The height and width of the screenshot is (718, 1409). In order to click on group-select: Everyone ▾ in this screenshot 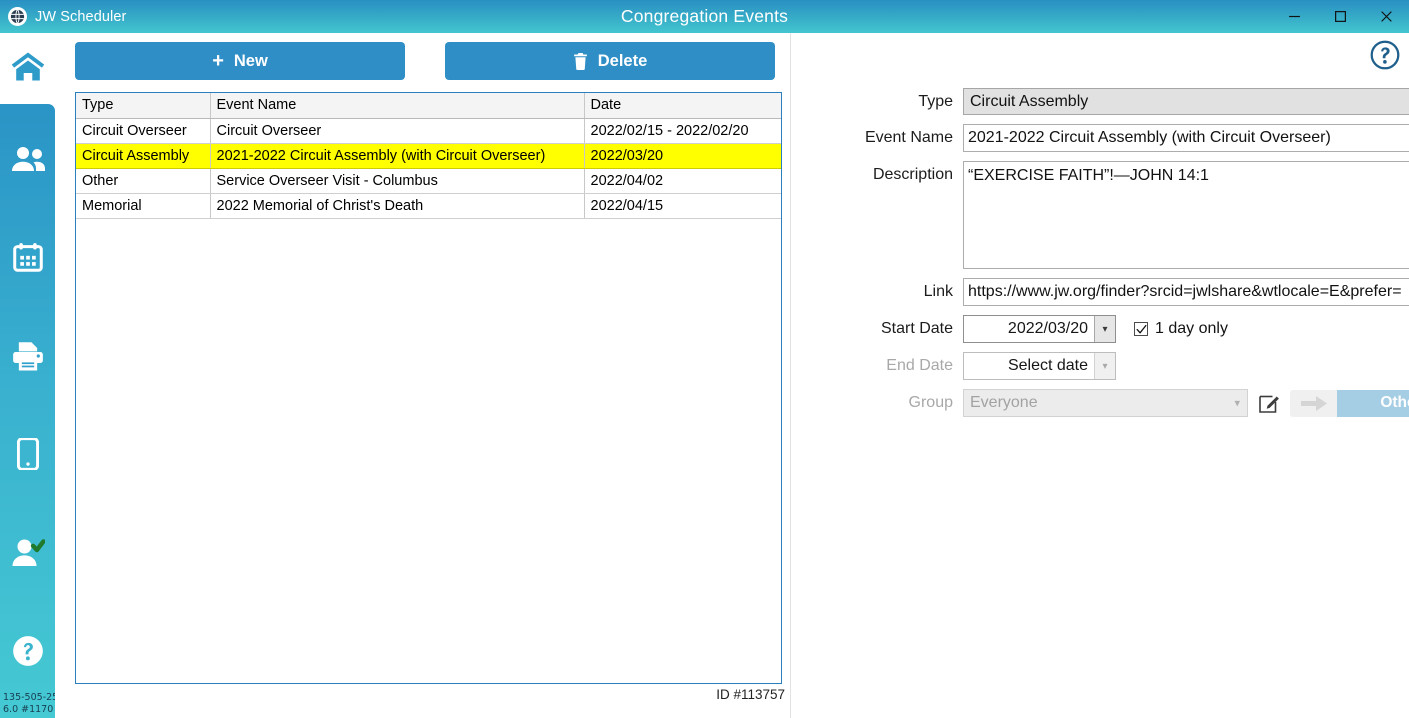, I will do `click(1105, 403)`.